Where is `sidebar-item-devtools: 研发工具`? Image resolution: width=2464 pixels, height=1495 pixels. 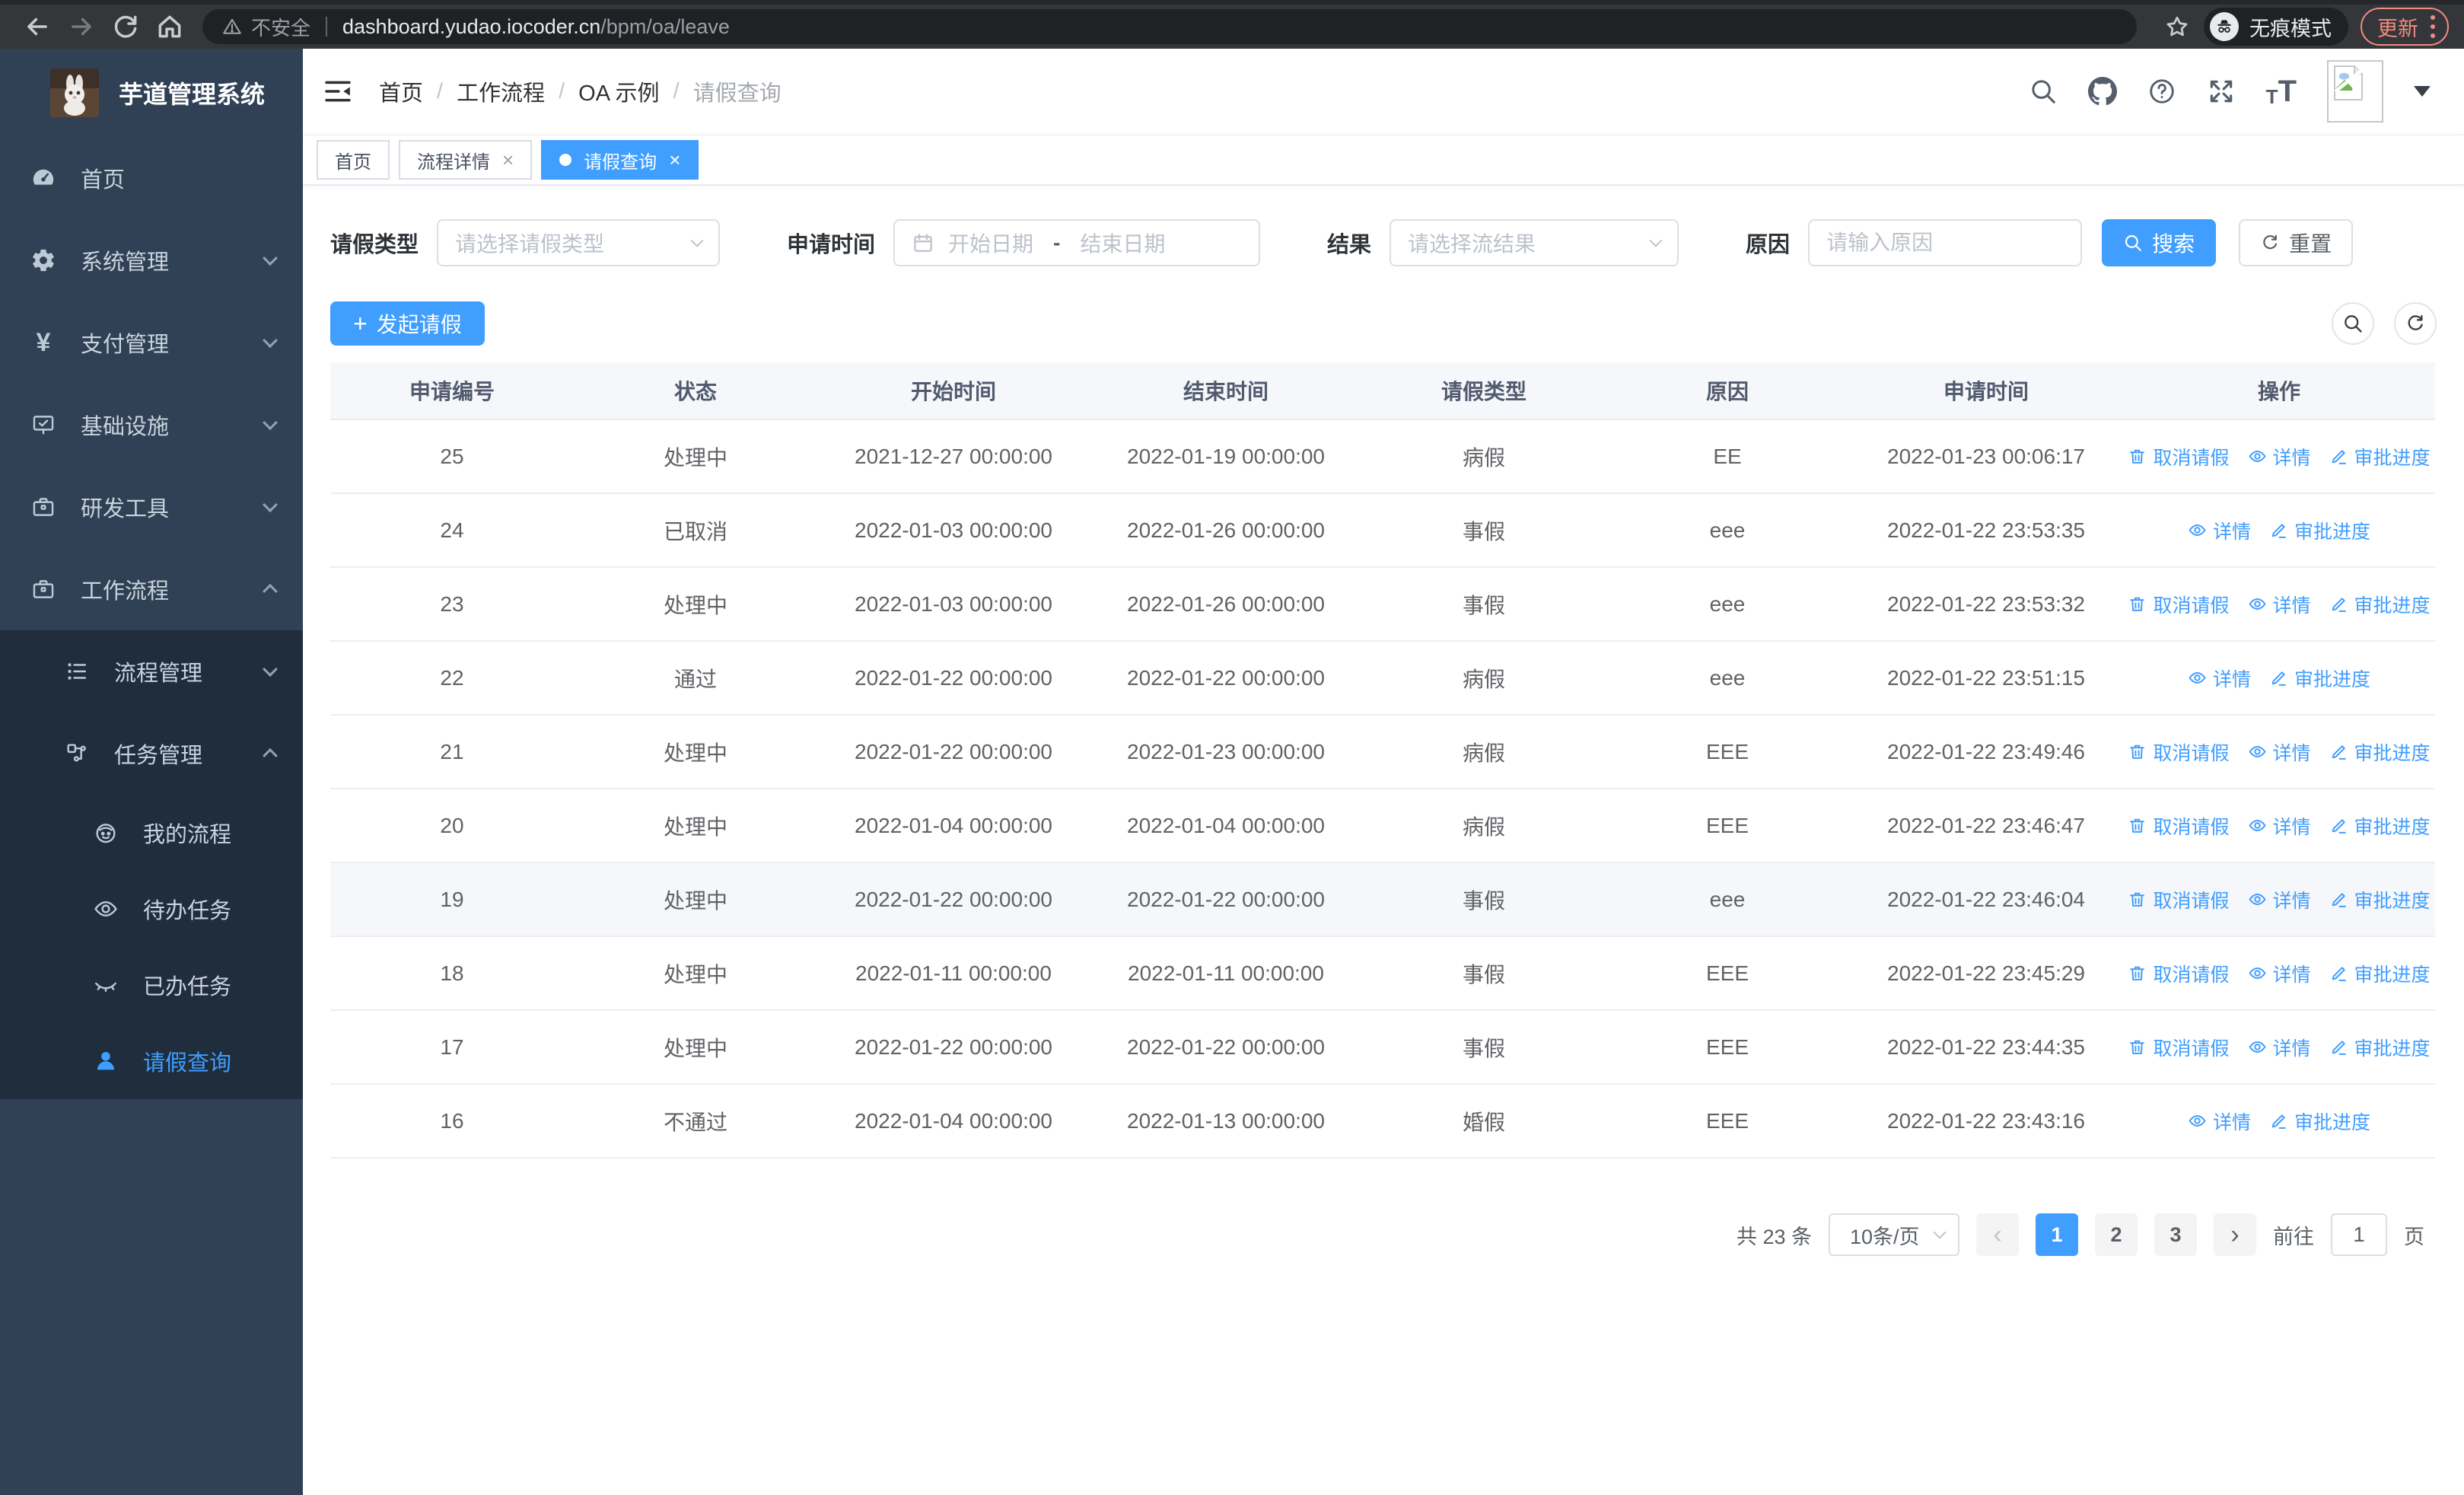
sidebar-item-devtools: 研发工具 is located at coordinates (151, 507).